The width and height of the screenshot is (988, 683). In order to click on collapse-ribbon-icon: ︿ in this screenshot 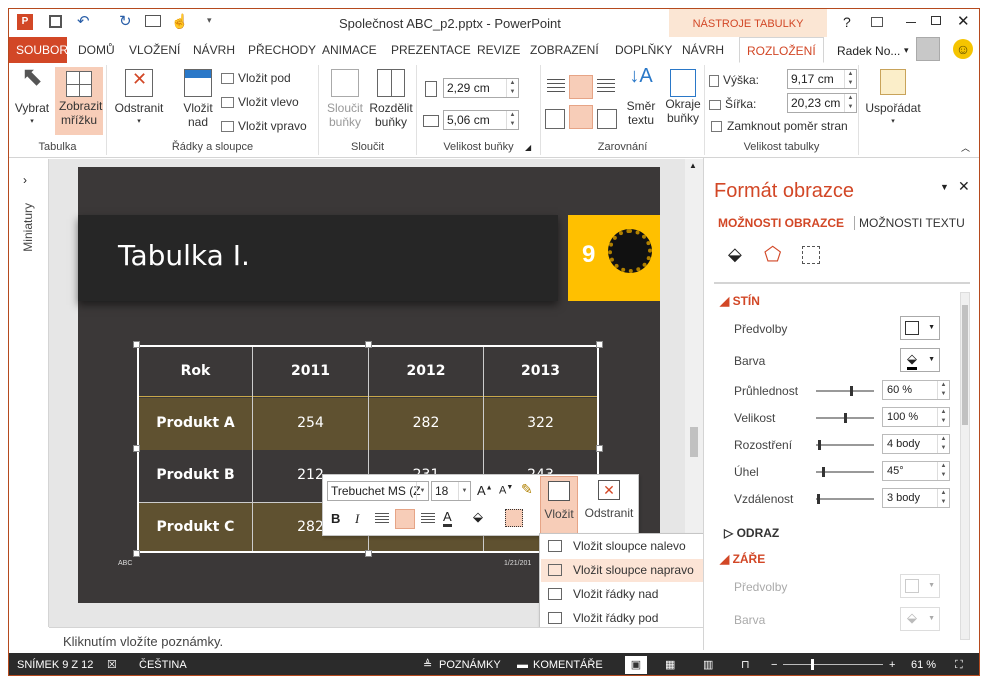, I will do `click(965, 147)`.